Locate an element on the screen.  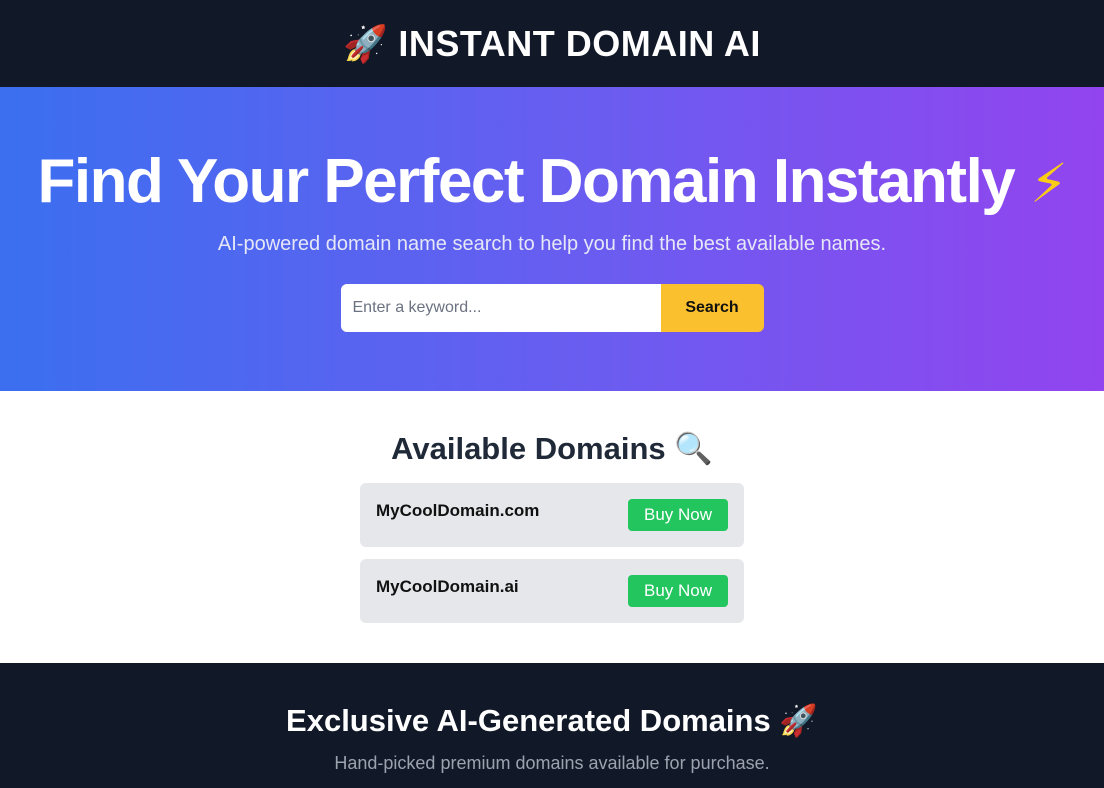
brand-title: INSTANT DOMAIN AI is located at coordinates (579, 43).